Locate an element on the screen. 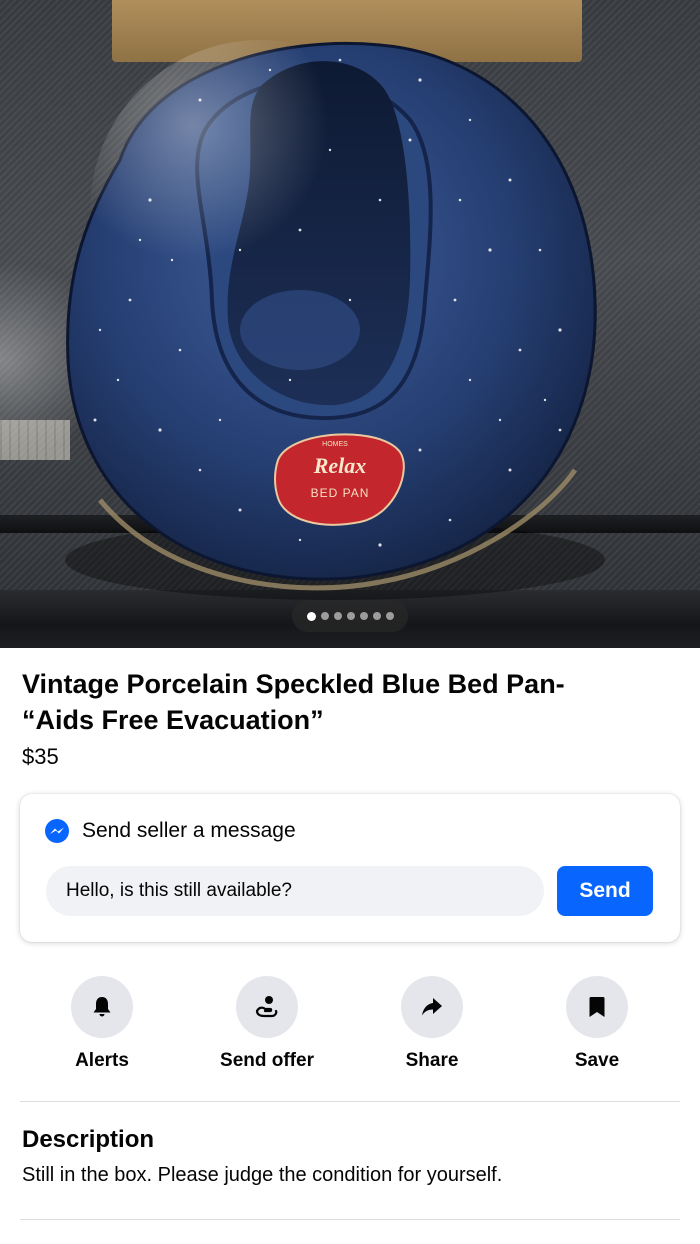 The height and width of the screenshot is (1244, 700). section-divider is located at coordinates (350, 1101).